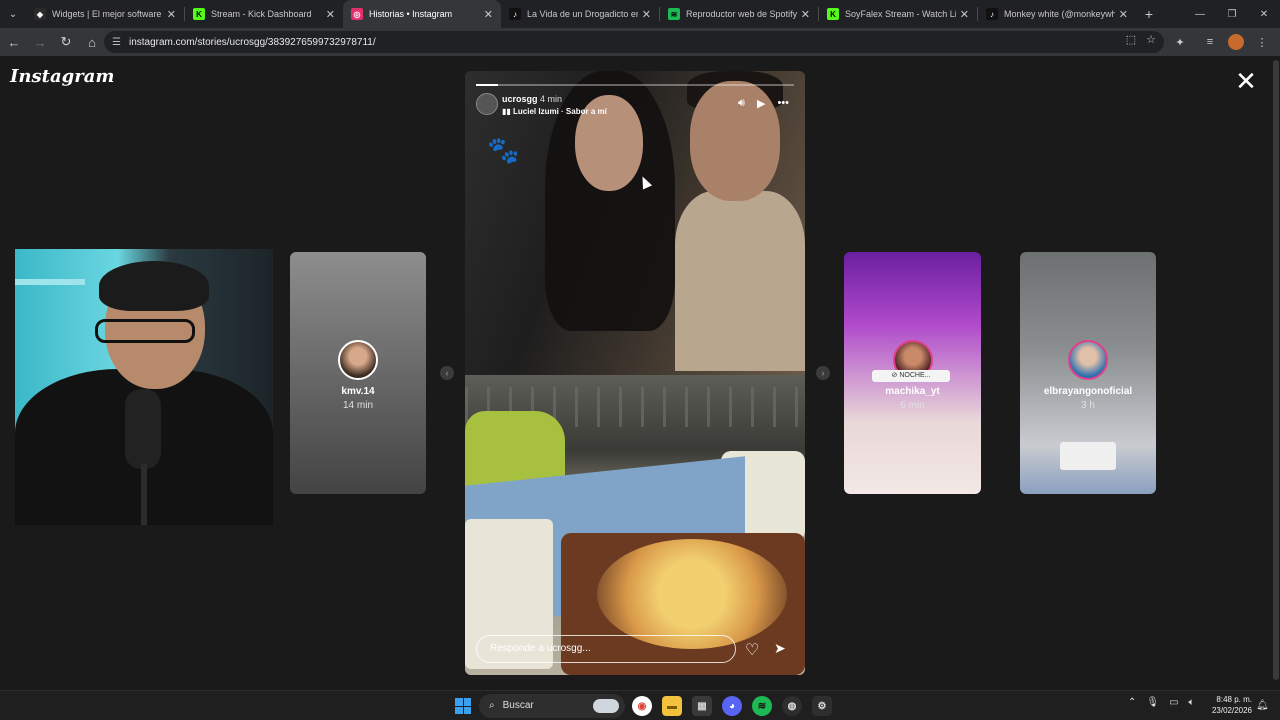 This screenshot has width=1280, height=720. What do you see at coordinates (823, 373) in the screenshot?
I see `next-story-button: ›` at bounding box center [823, 373].